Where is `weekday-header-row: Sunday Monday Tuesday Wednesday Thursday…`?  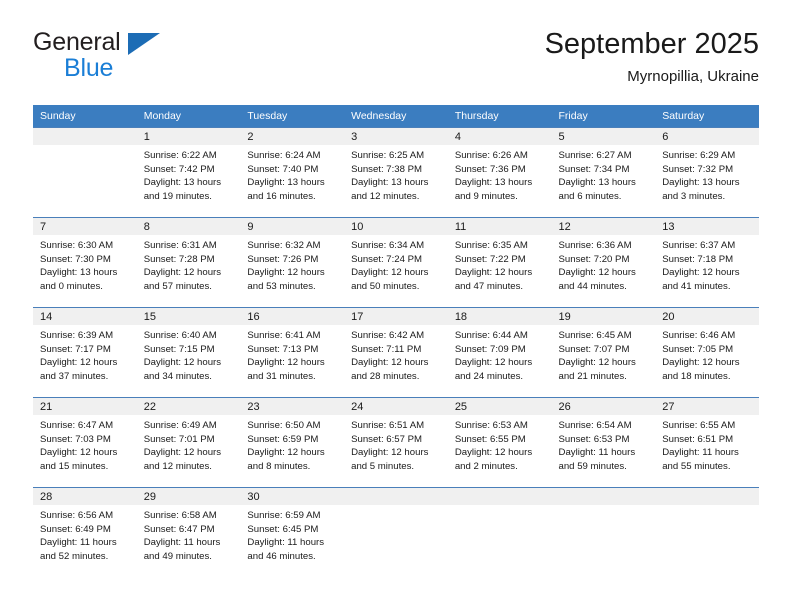 weekday-header-row: Sunday Monday Tuesday Wednesday Thursday… is located at coordinates (396, 116).